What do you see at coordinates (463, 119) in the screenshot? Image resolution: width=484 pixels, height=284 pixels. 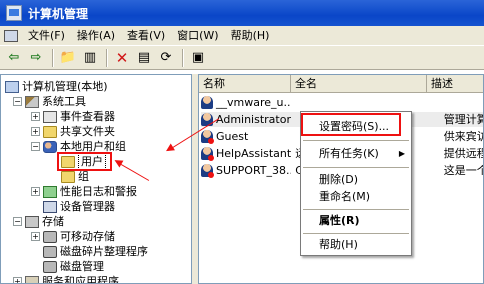 I see `user-description: 管理计算` at bounding box center [463, 119].